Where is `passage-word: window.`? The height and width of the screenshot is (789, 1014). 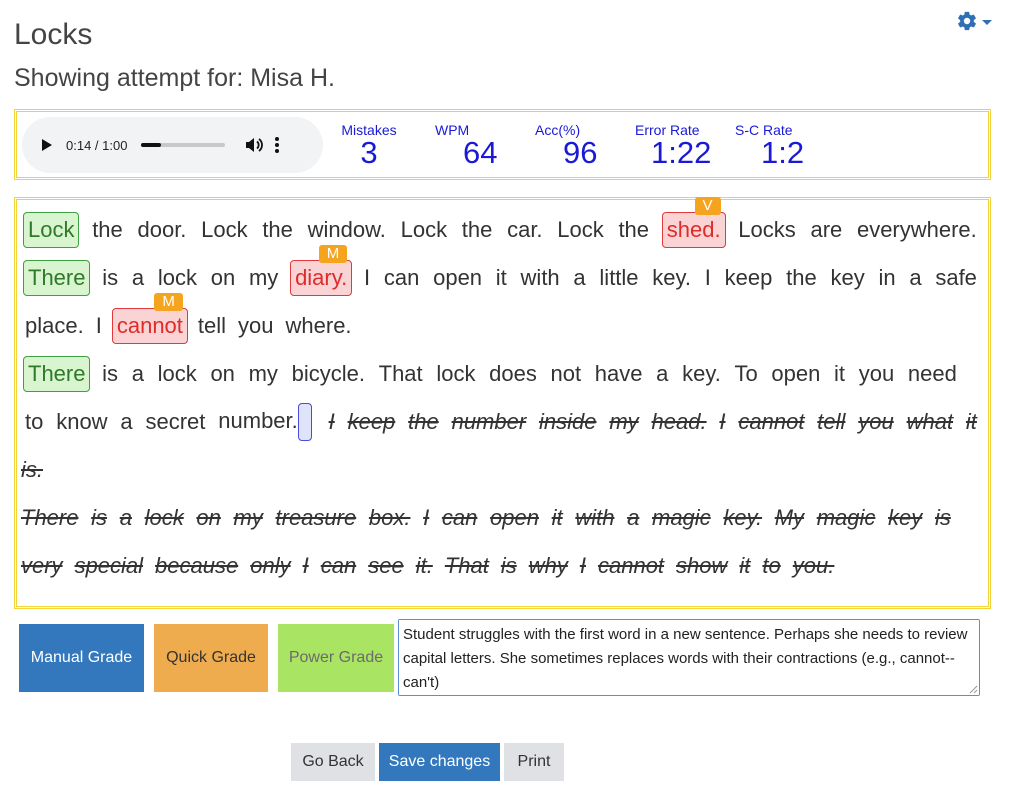
passage-word: window. is located at coordinates (347, 230).